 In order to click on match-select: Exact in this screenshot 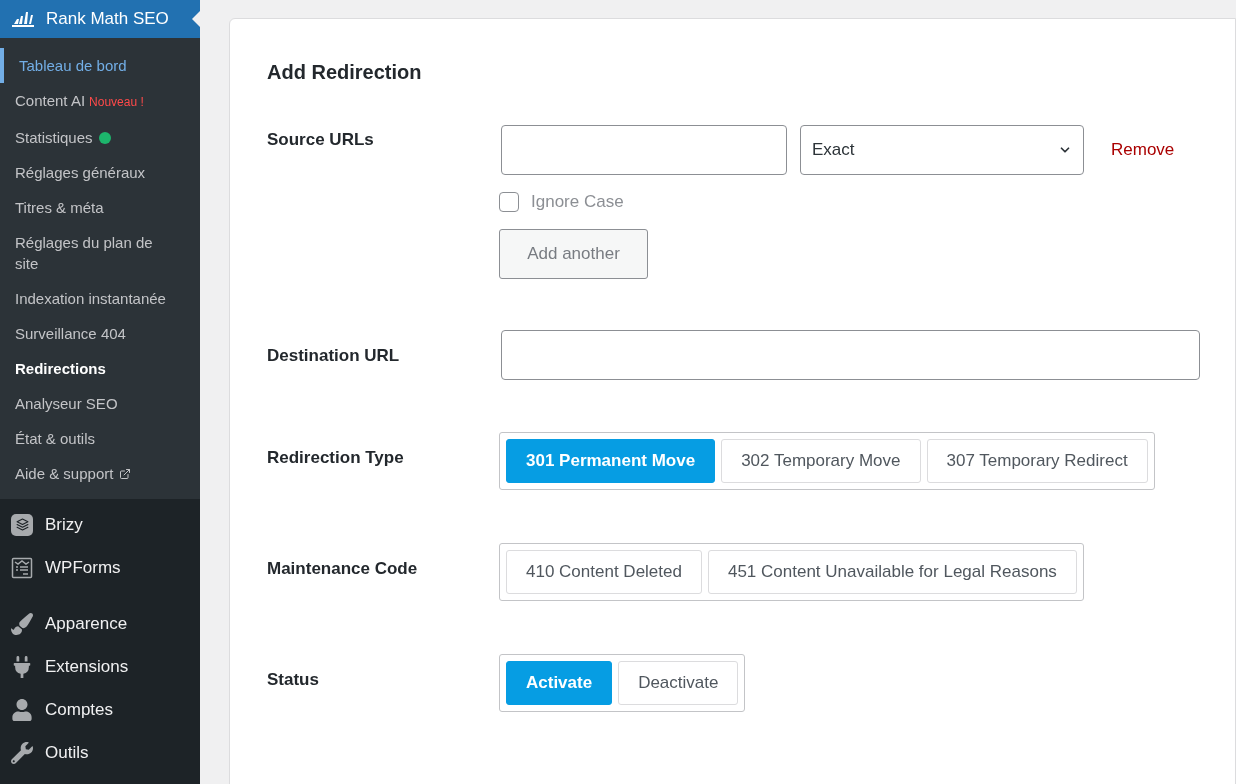, I will do `click(942, 150)`.